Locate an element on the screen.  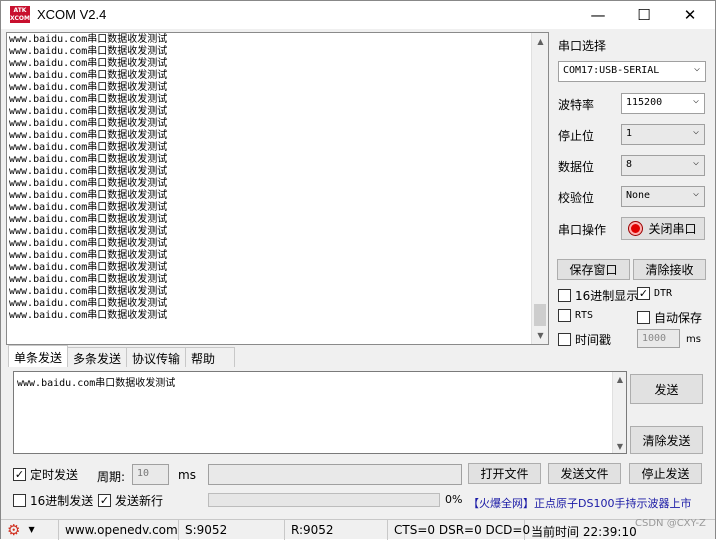
stop-send-button: 停止发送 is located at coordinates (665, 473).